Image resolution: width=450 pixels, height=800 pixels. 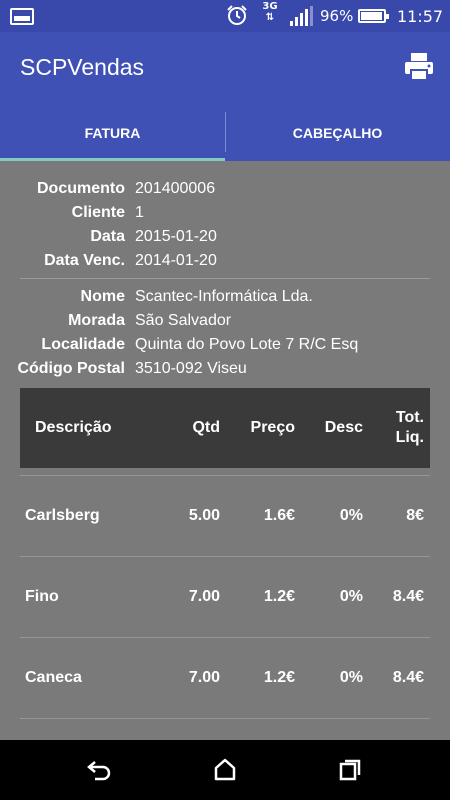 I want to click on alarm-icon, so click(x=237, y=17).